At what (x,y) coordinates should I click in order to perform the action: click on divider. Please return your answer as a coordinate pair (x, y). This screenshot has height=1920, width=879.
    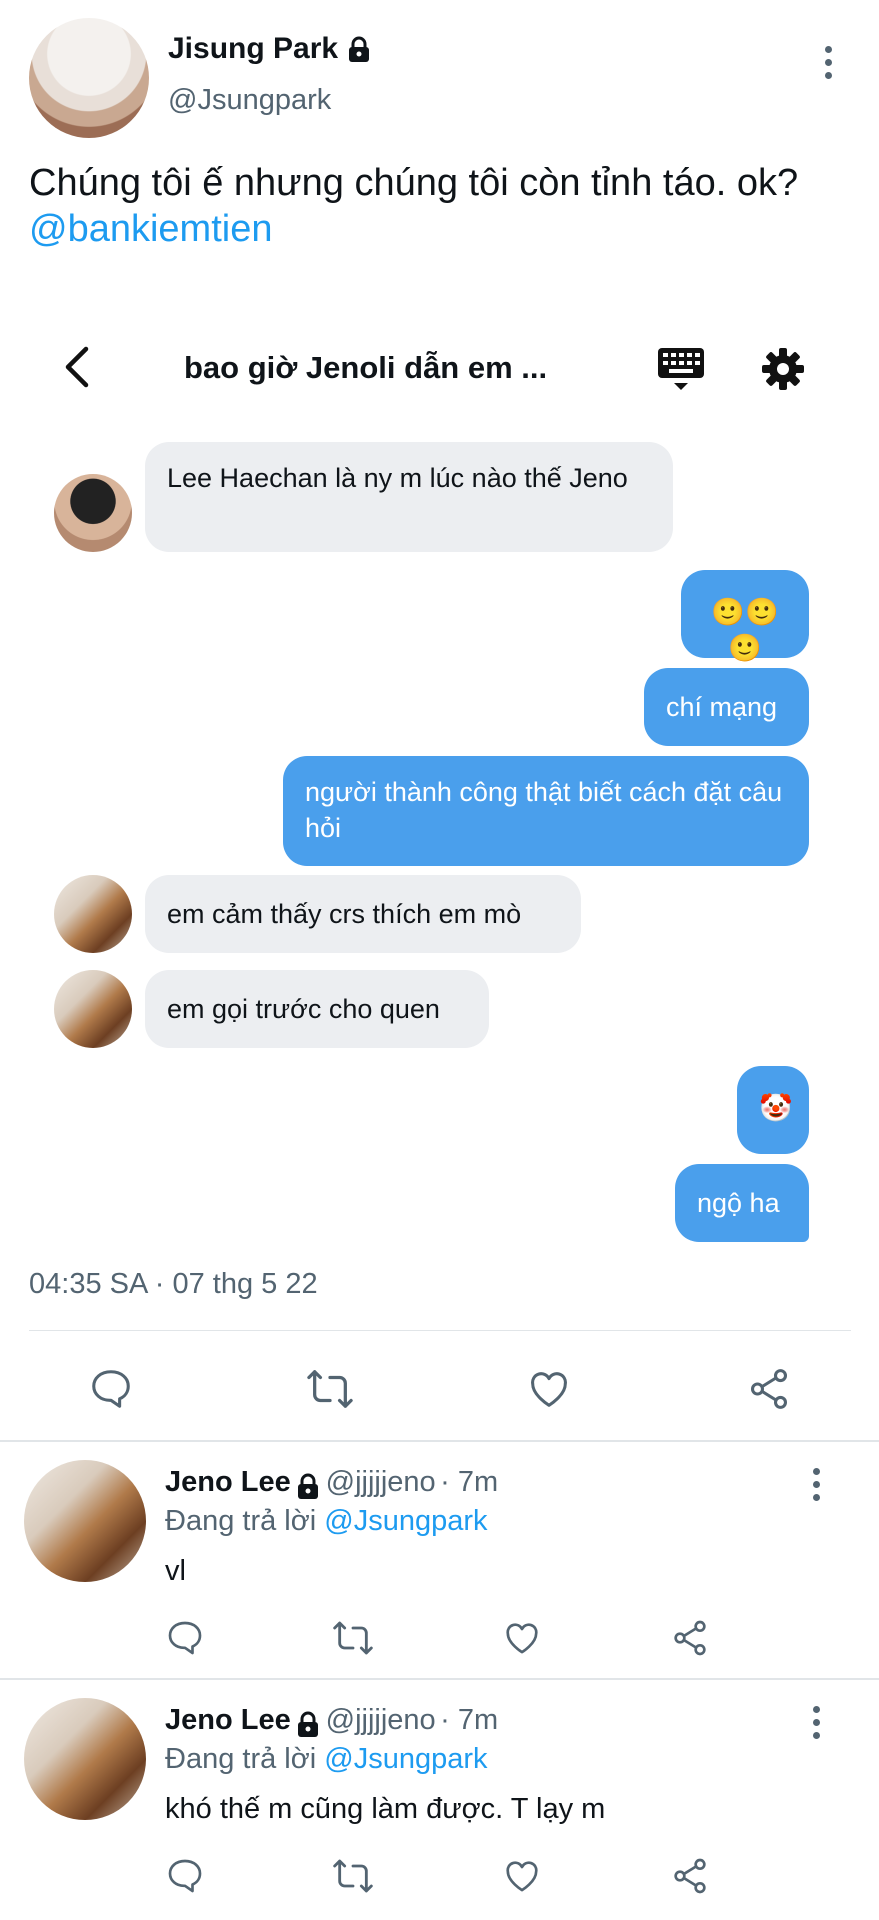
    Looking at the image, I should click on (440, 1330).